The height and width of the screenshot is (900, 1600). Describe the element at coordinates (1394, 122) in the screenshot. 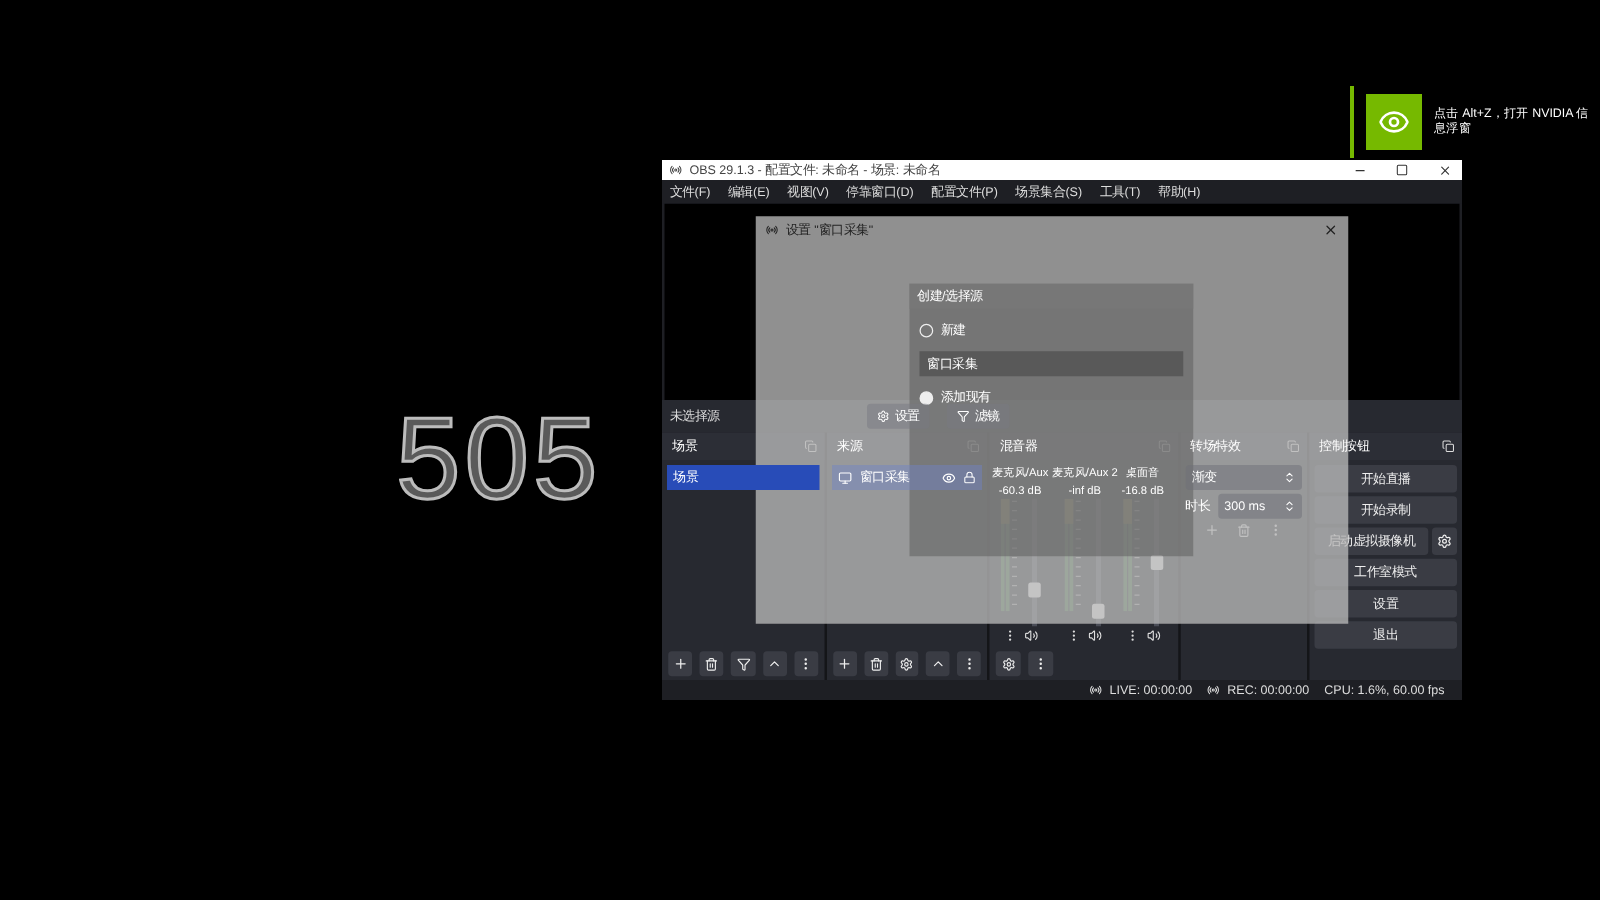

I see `eye-logo-icon` at that location.